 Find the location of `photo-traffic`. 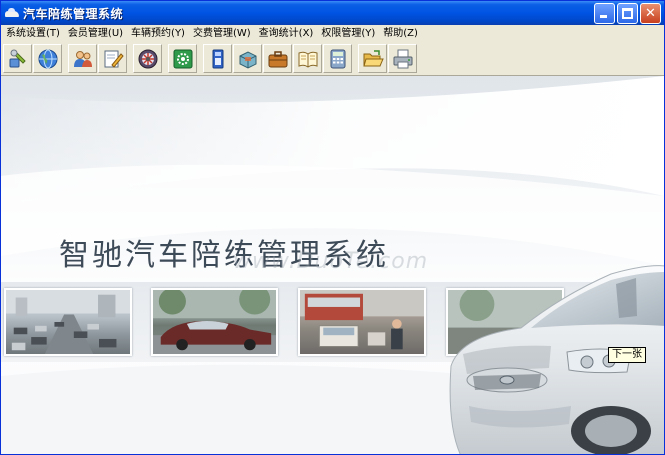

photo-traffic is located at coordinates (68, 322).